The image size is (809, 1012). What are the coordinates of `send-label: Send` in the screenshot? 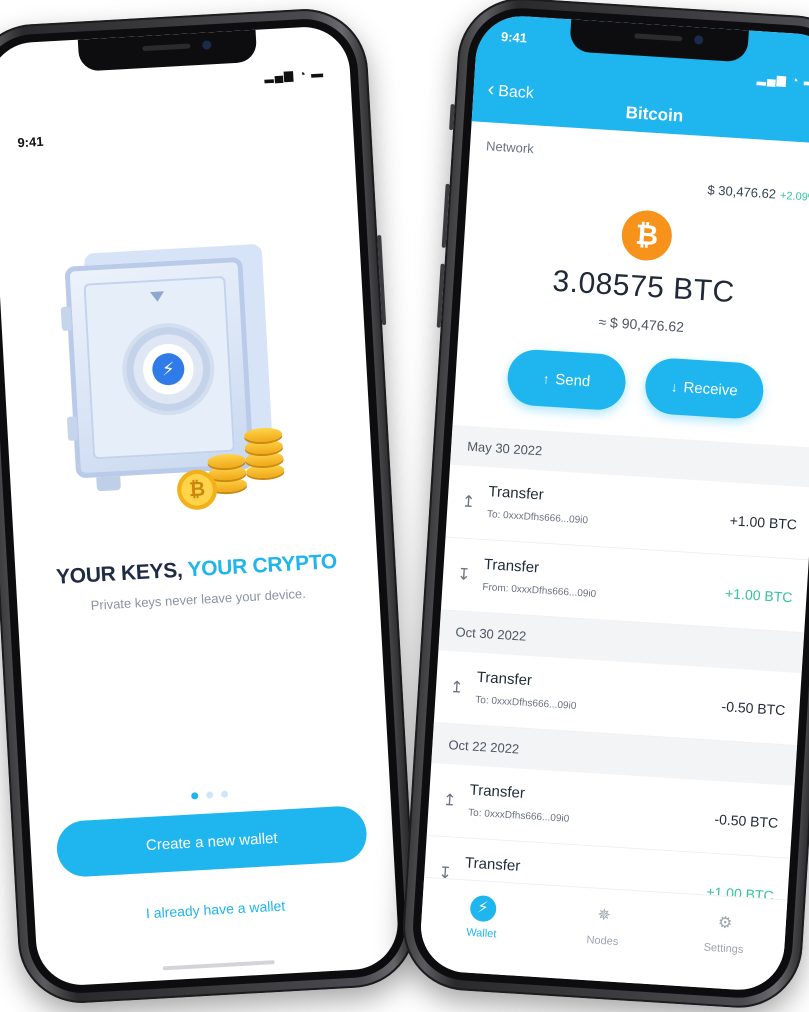 It's located at (572, 380).